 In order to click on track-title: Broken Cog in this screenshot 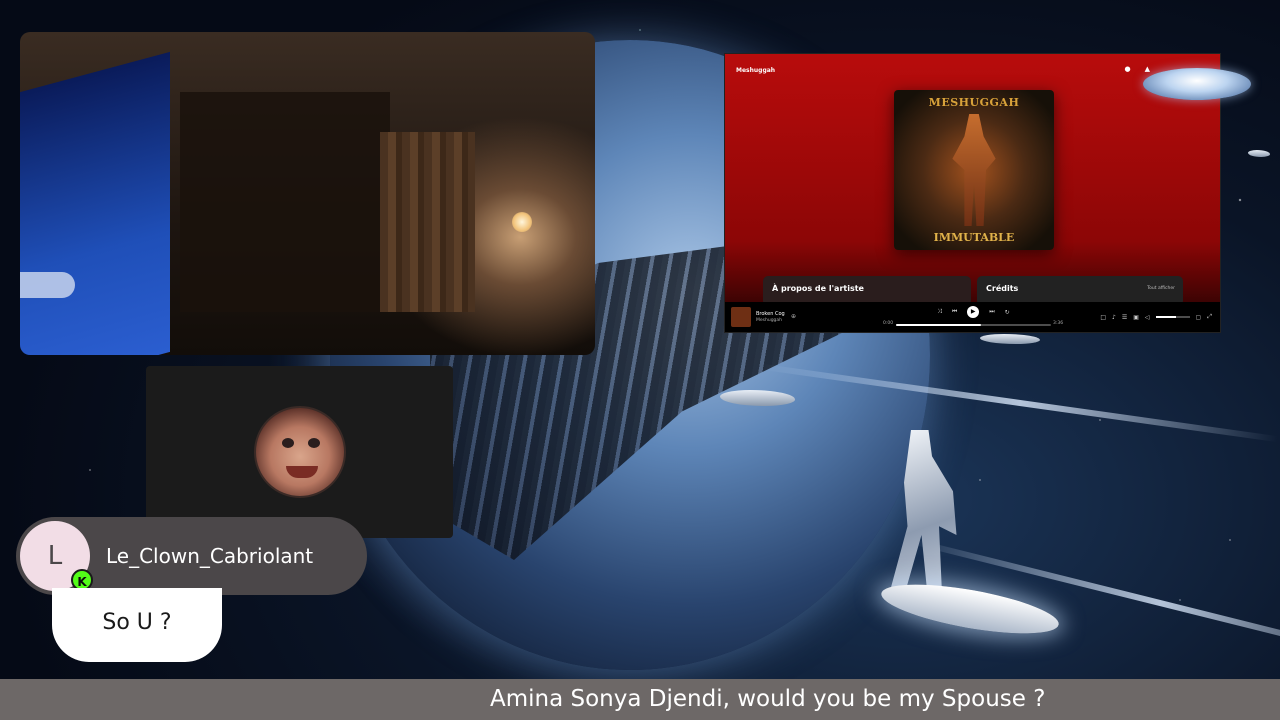, I will do `click(770, 314)`.